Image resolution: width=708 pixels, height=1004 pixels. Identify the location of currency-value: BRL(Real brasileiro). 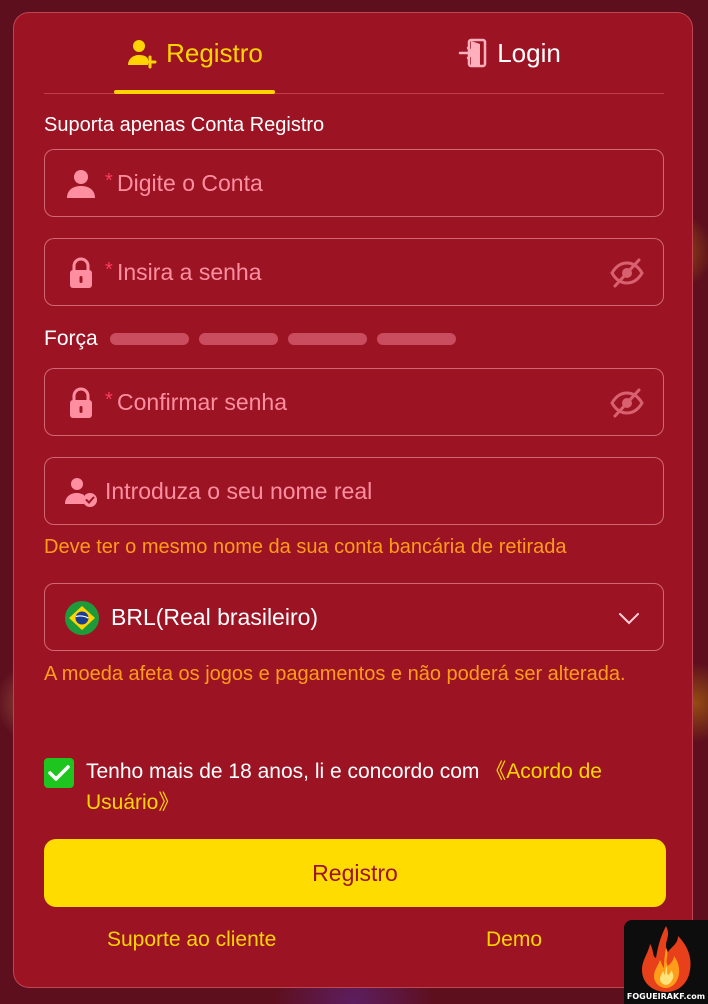
(215, 617).